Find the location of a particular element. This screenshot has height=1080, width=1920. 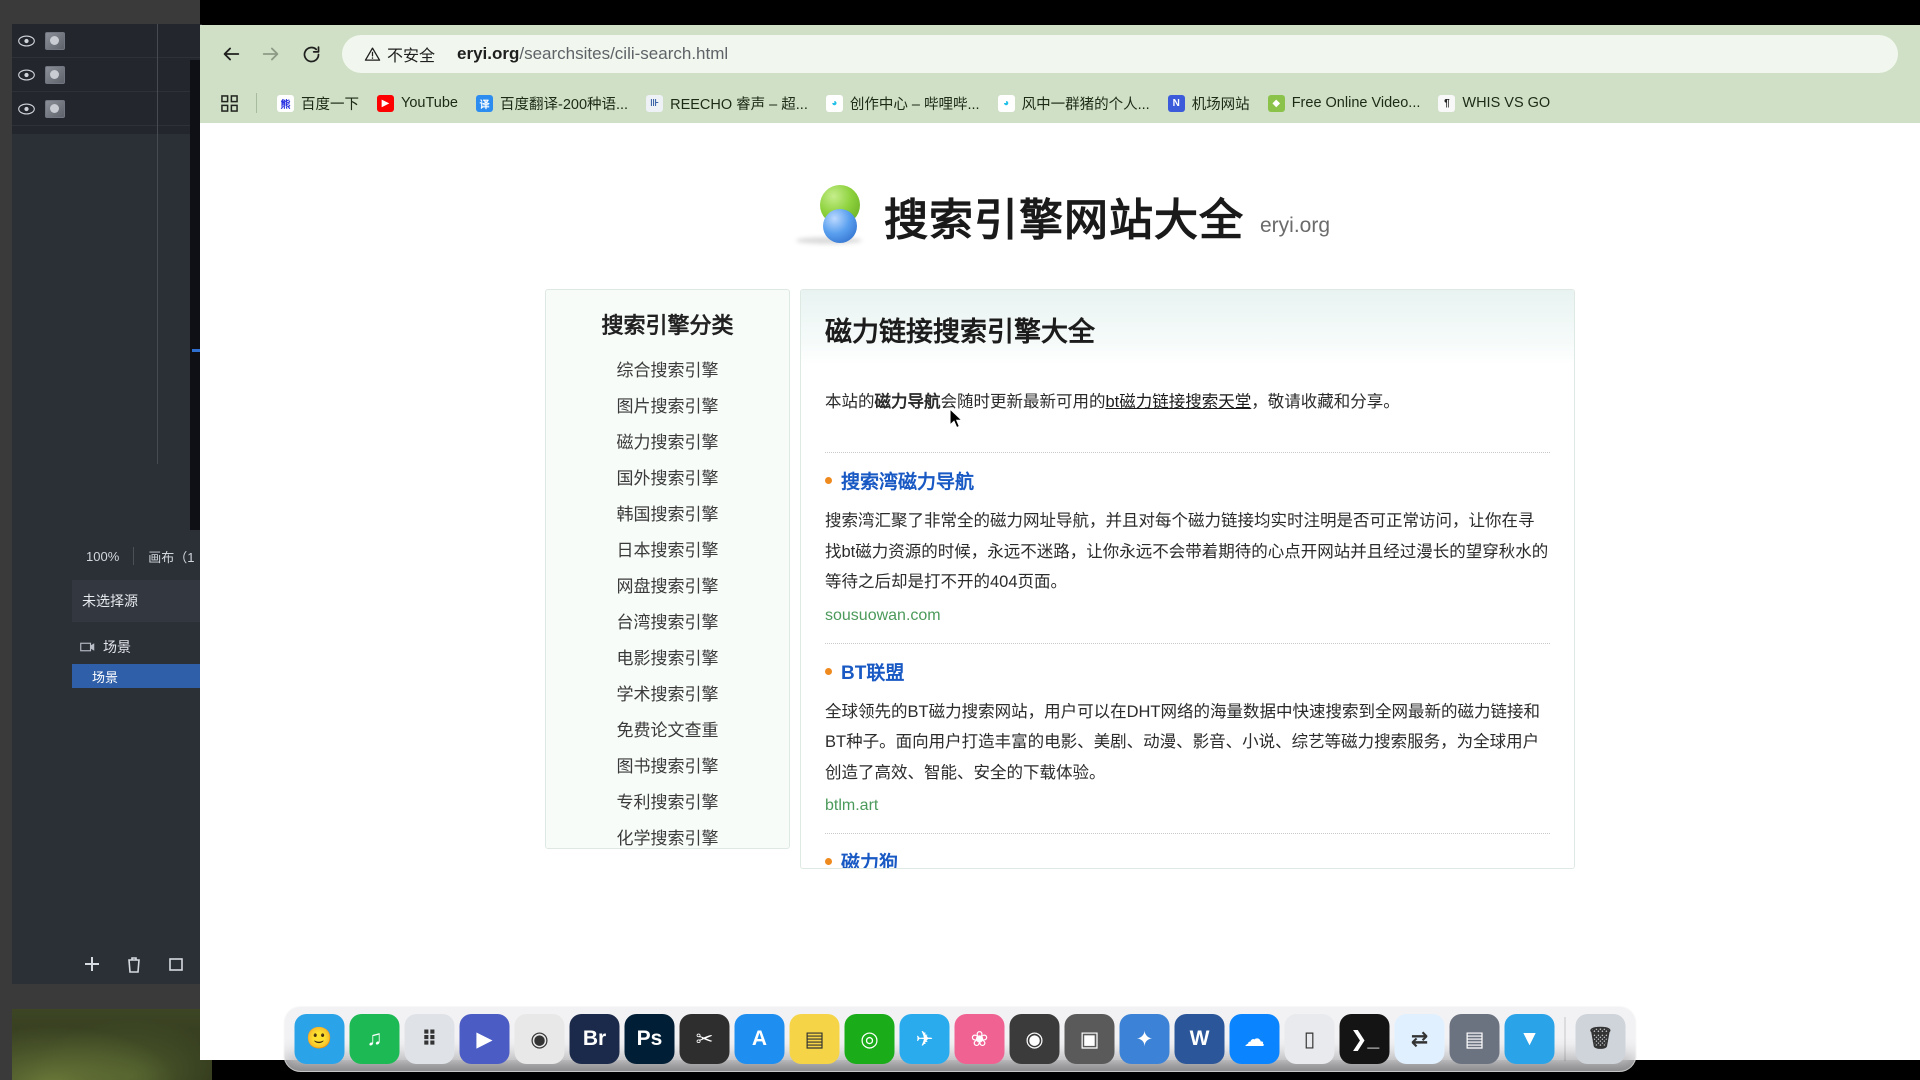

forward-button is located at coordinates (271, 54).